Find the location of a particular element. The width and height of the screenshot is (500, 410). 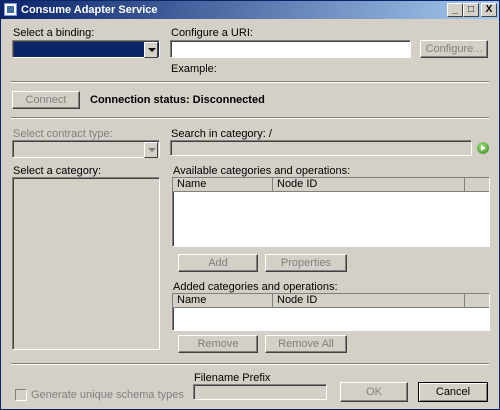

filename-prefix-label: Filename Prefix is located at coordinates (232, 378).